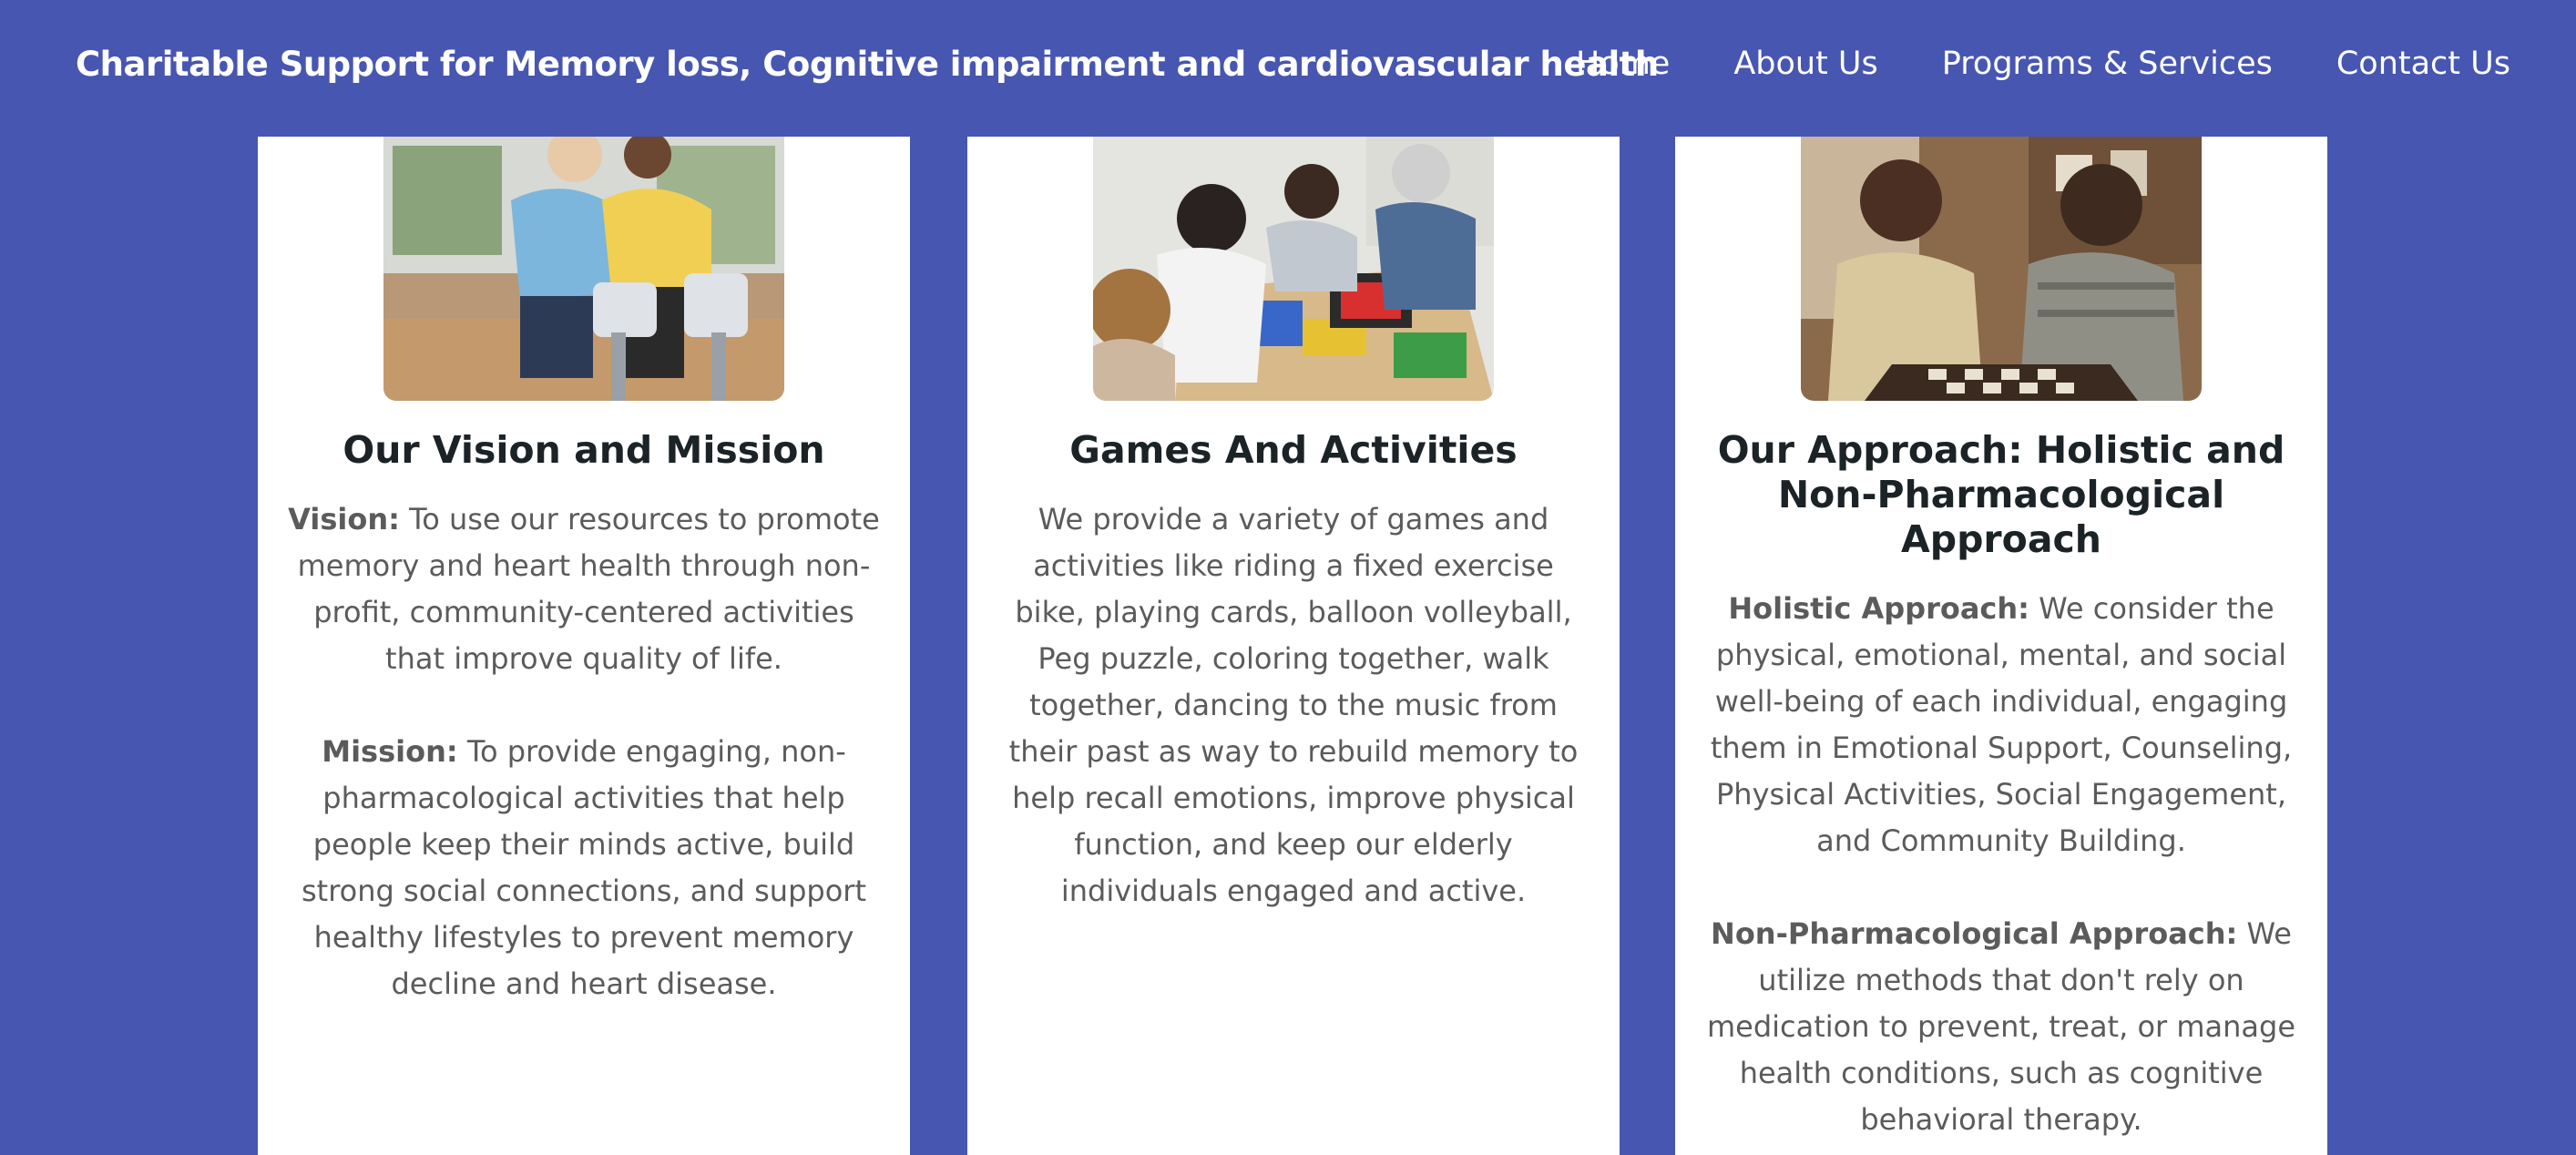 Image resolution: width=2576 pixels, height=1155 pixels. Describe the element at coordinates (1623, 63) in the screenshot. I see `nav-home: Home` at that location.